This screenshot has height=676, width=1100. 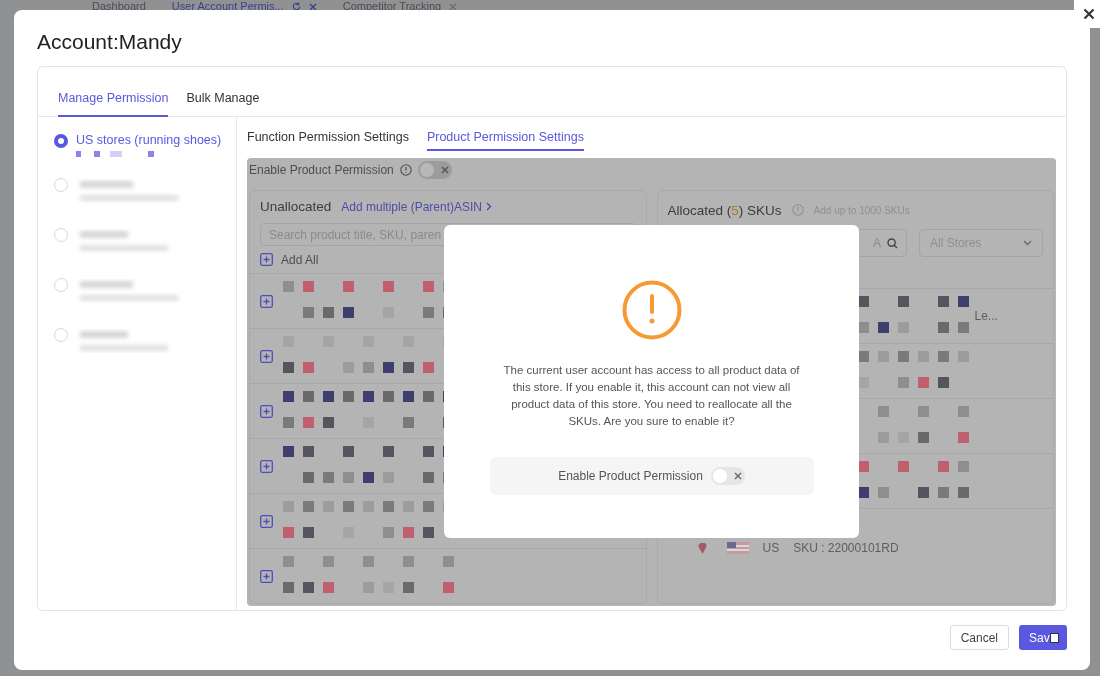 What do you see at coordinates (296, 6) in the screenshot?
I see `refresh-icon` at bounding box center [296, 6].